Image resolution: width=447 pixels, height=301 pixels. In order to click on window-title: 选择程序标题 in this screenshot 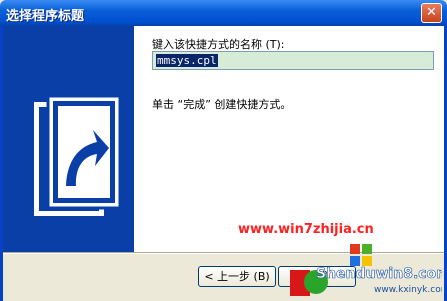, I will do `click(45, 16)`.